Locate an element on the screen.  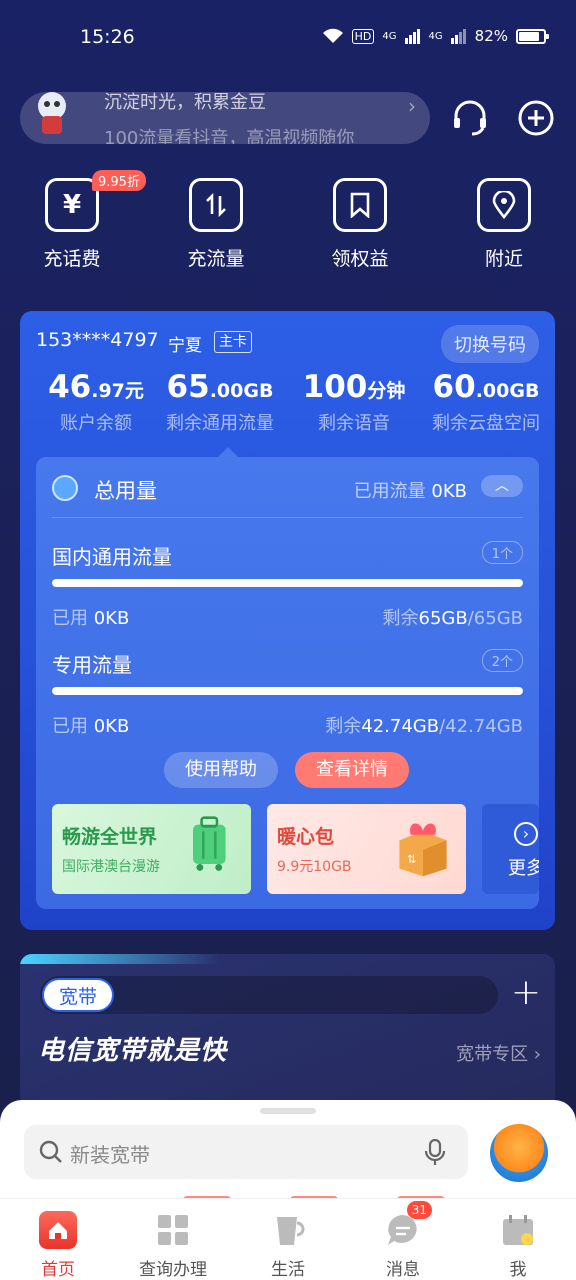
usage-remain-row: 剩余65GB/65GB is located at coordinates (453, 617).